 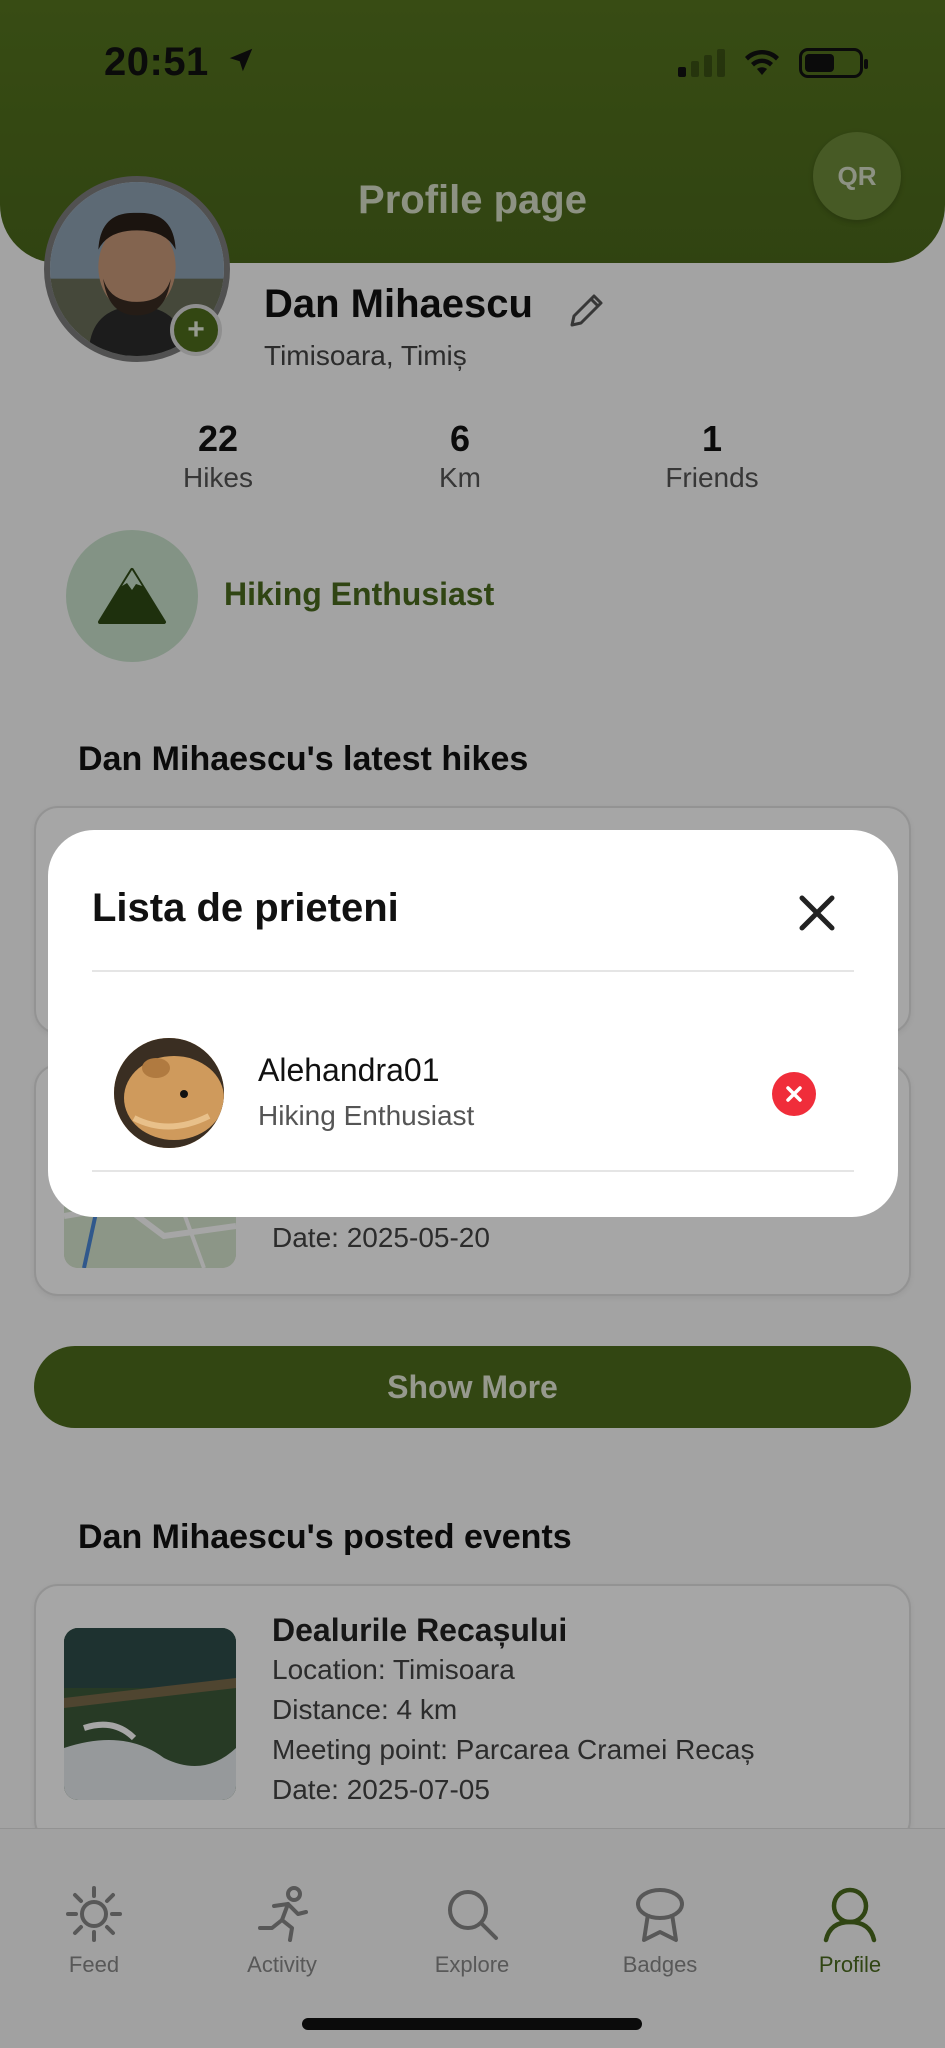 What do you see at coordinates (245, 908) in the screenshot?
I see `modal-title: Lista de prieteni` at bounding box center [245, 908].